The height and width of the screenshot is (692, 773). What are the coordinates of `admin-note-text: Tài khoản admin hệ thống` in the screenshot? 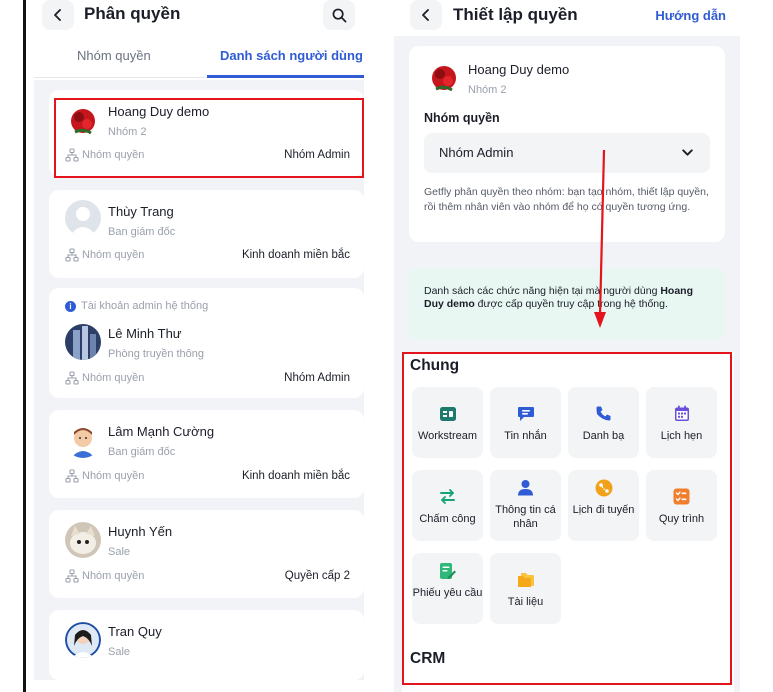 It's located at (145, 306).